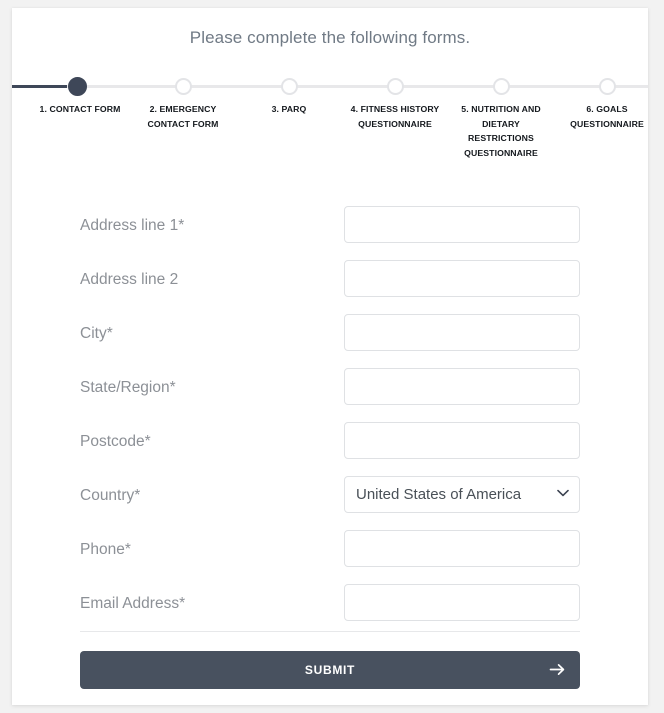  Describe the element at coordinates (330, 500) in the screenshot. I see `field-row-country: Country* United States of America` at that location.